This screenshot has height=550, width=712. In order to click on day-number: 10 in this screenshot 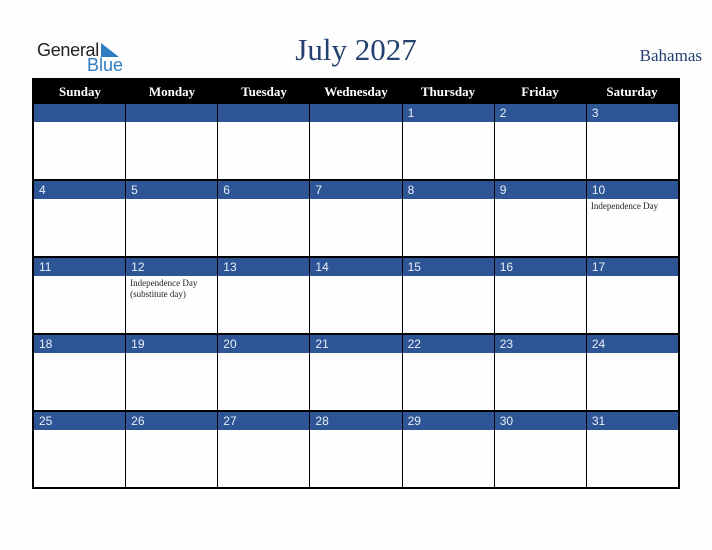, I will do `click(631, 190)`.